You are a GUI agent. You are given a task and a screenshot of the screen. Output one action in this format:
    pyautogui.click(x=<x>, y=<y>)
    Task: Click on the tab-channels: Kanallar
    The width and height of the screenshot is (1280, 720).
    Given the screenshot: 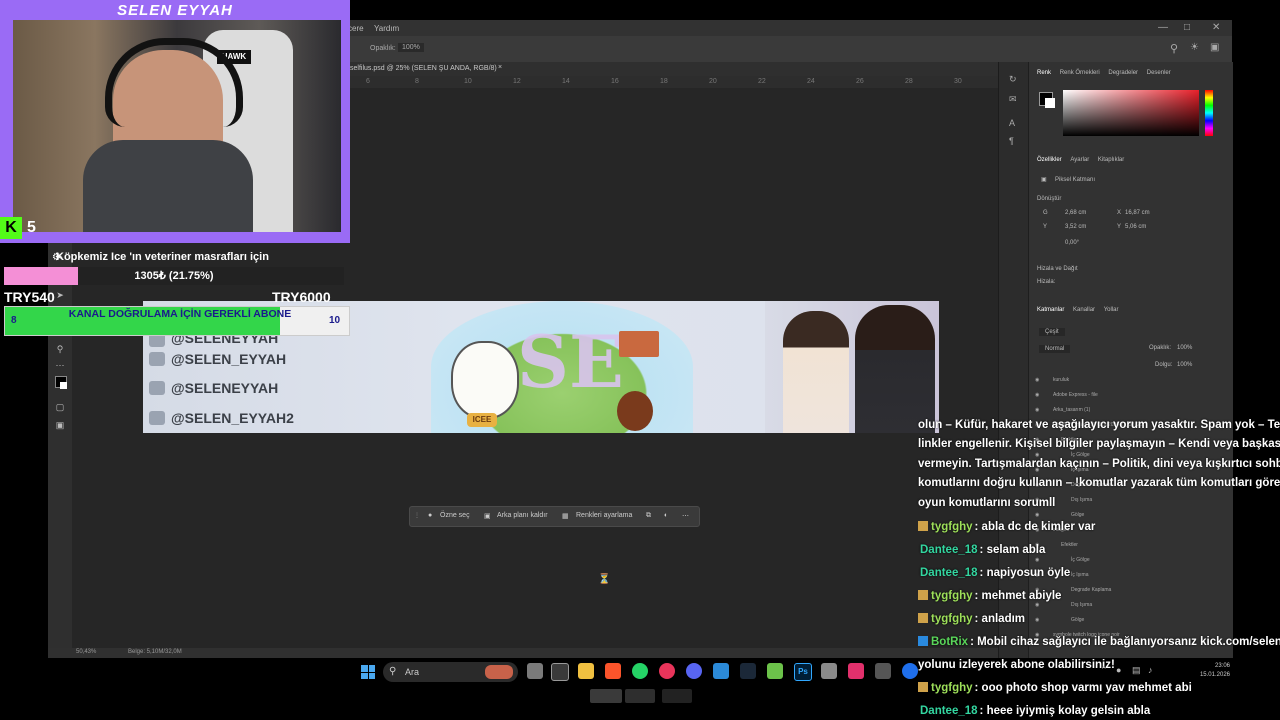 What is the action you would take?
    pyautogui.click(x=1084, y=310)
    